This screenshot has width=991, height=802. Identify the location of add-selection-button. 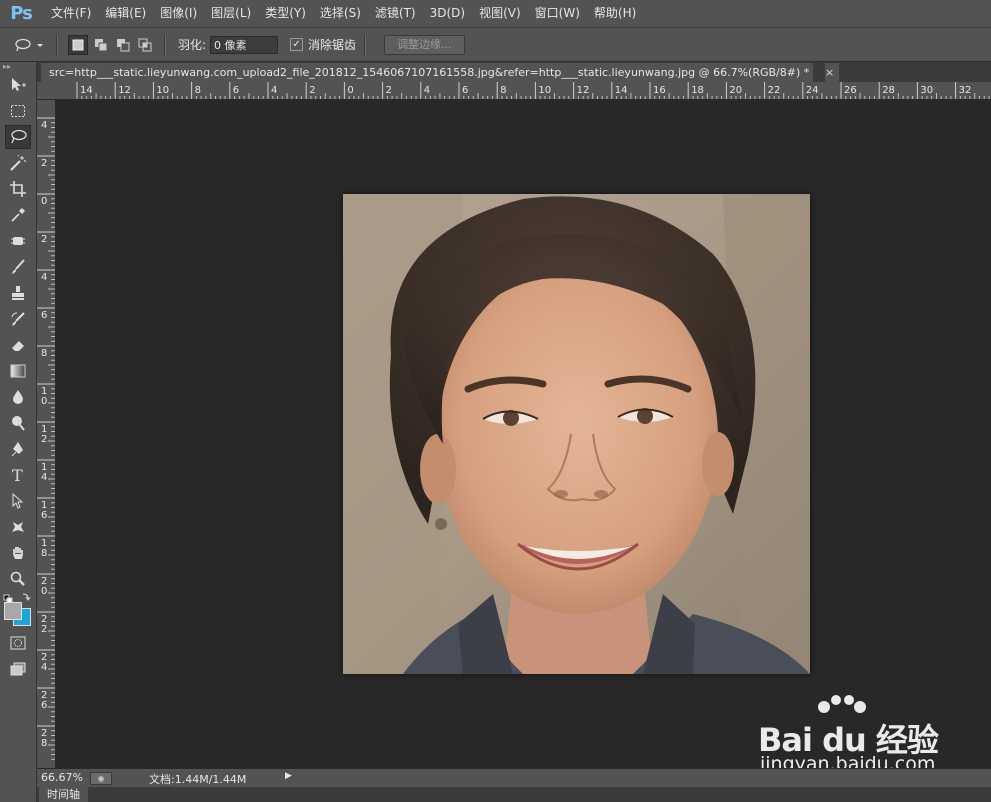
(101, 45).